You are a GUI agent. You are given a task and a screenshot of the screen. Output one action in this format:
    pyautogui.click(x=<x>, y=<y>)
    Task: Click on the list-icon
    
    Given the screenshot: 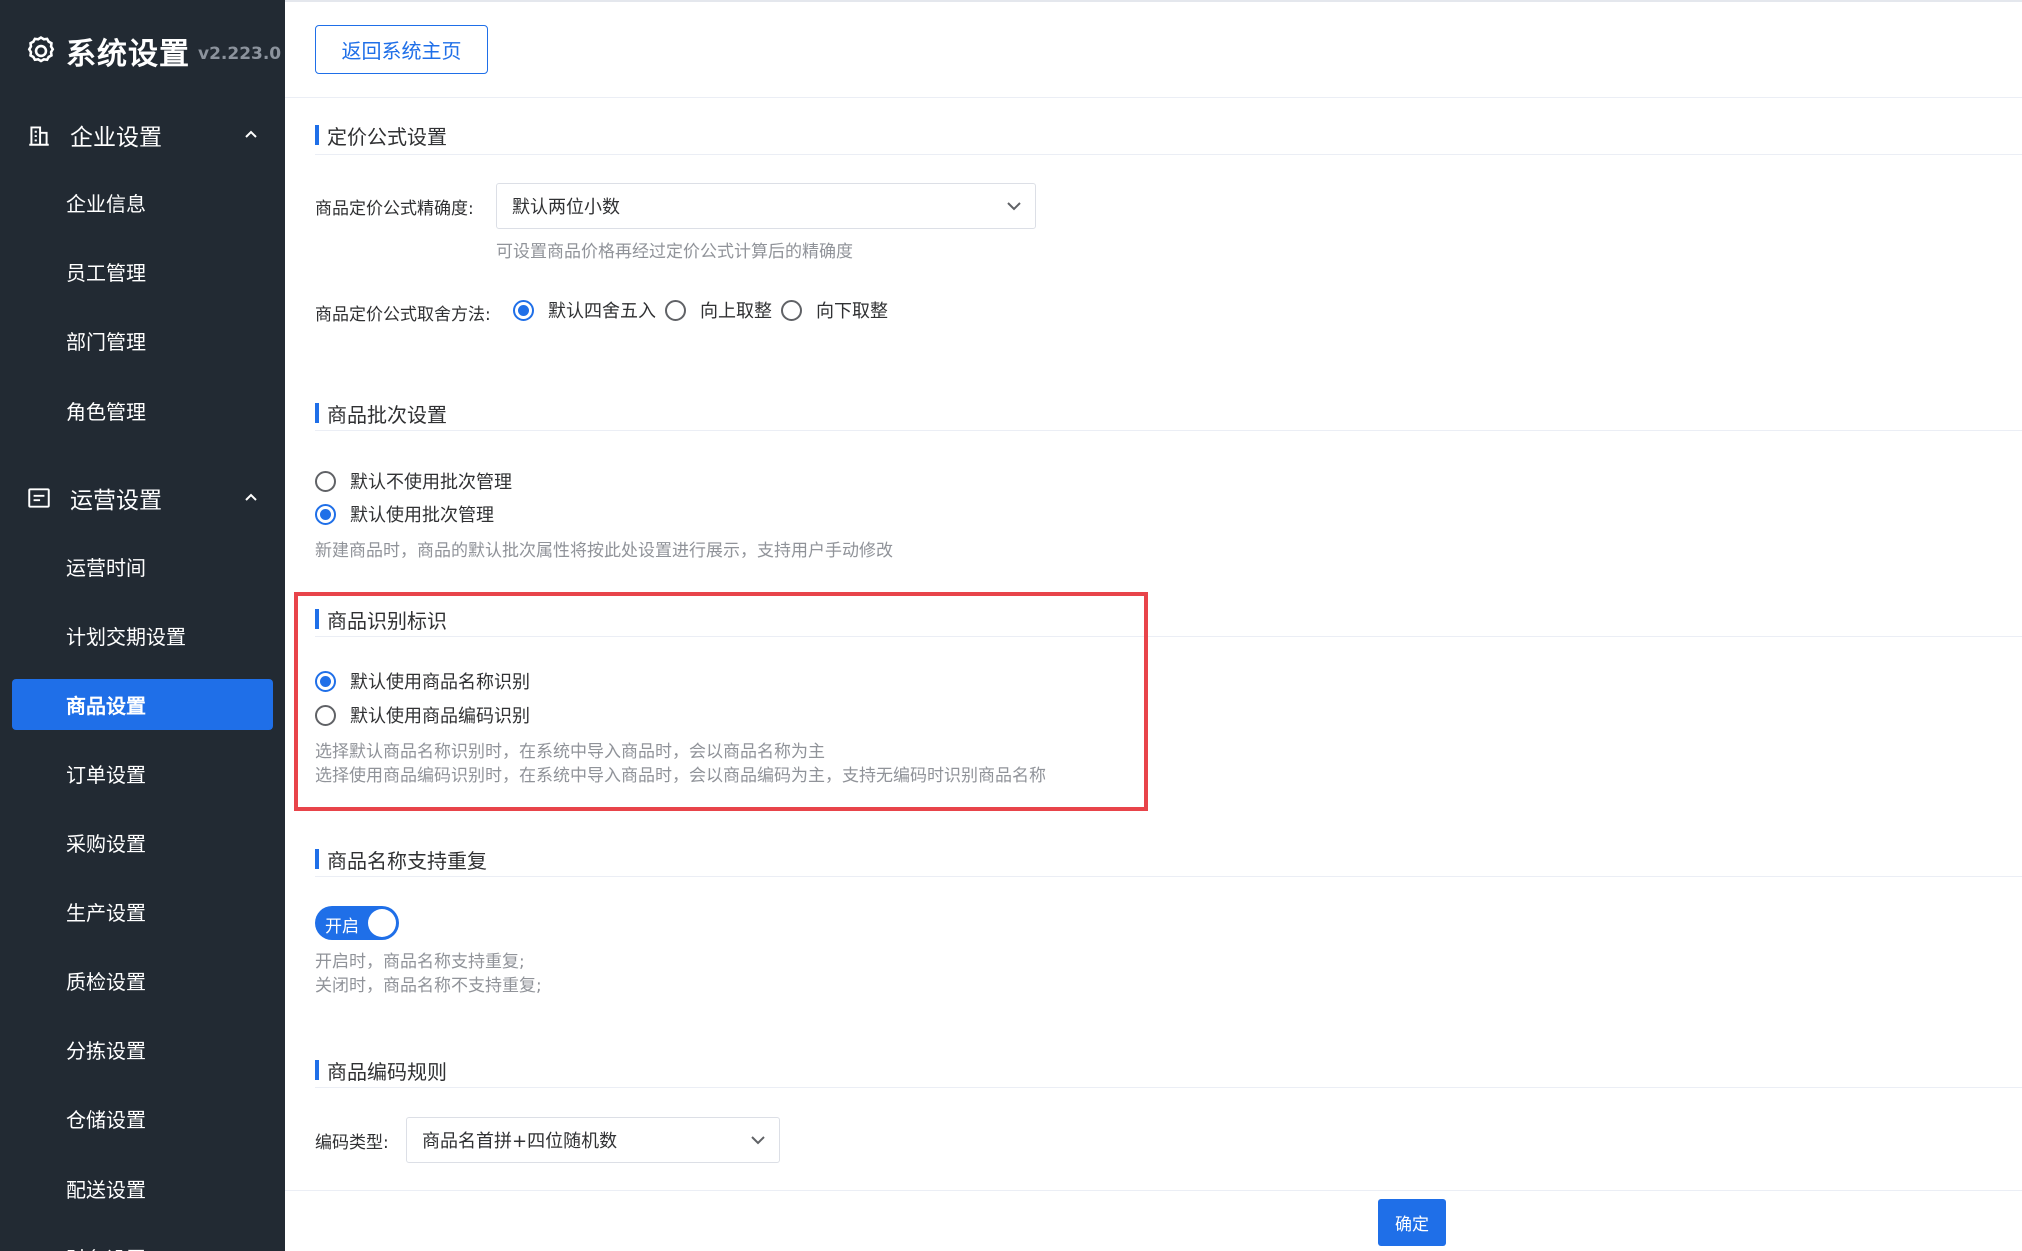 What is the action you would take?
    pyautogui.click(x=39, y=498)
    